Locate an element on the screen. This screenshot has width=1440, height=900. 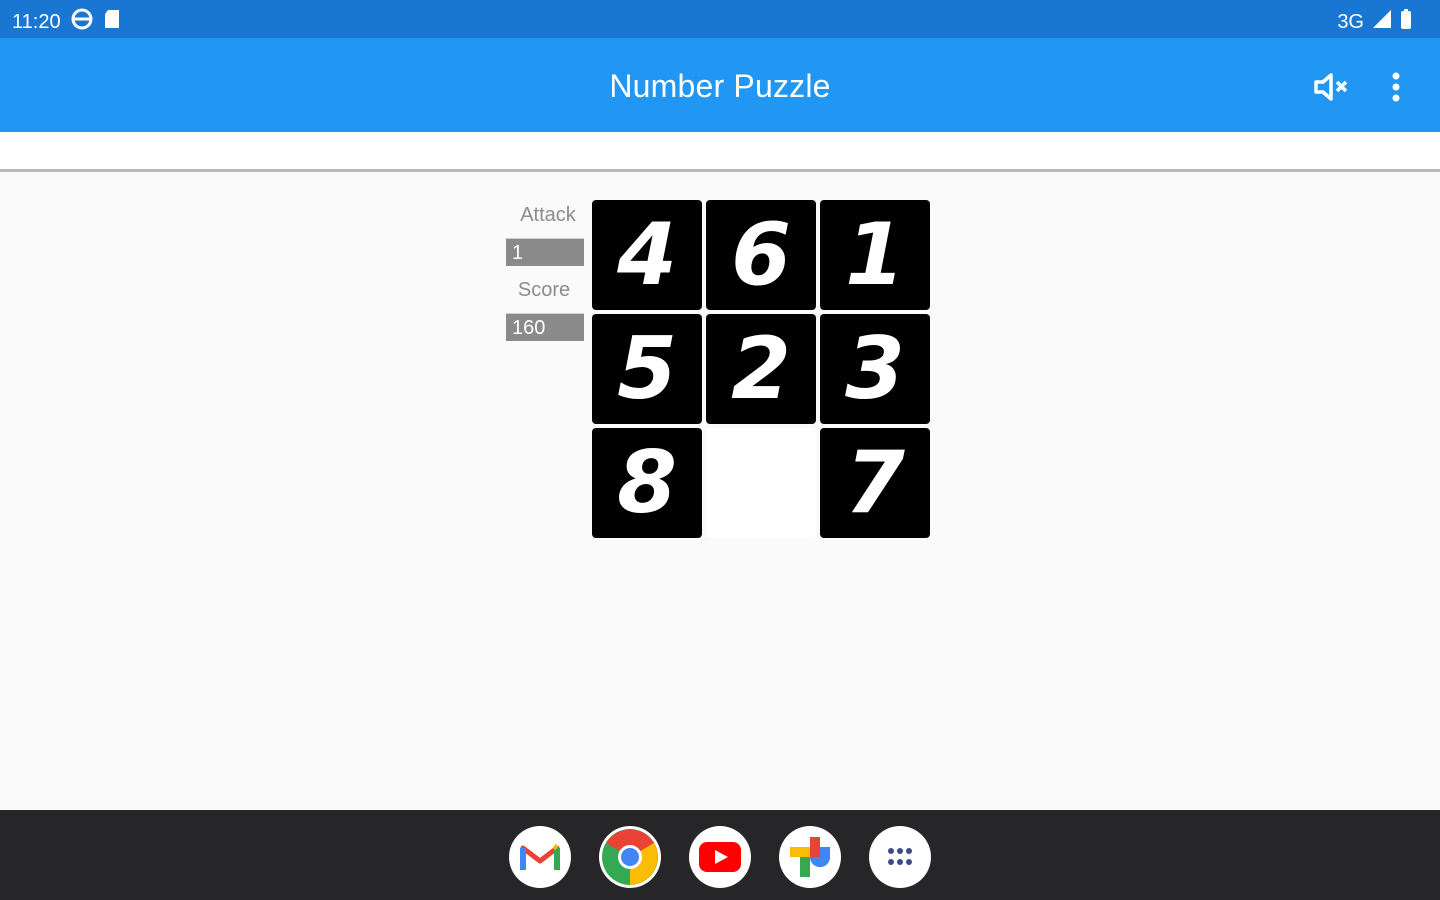
attack-value: 1 is located at coordinates (545, 252).